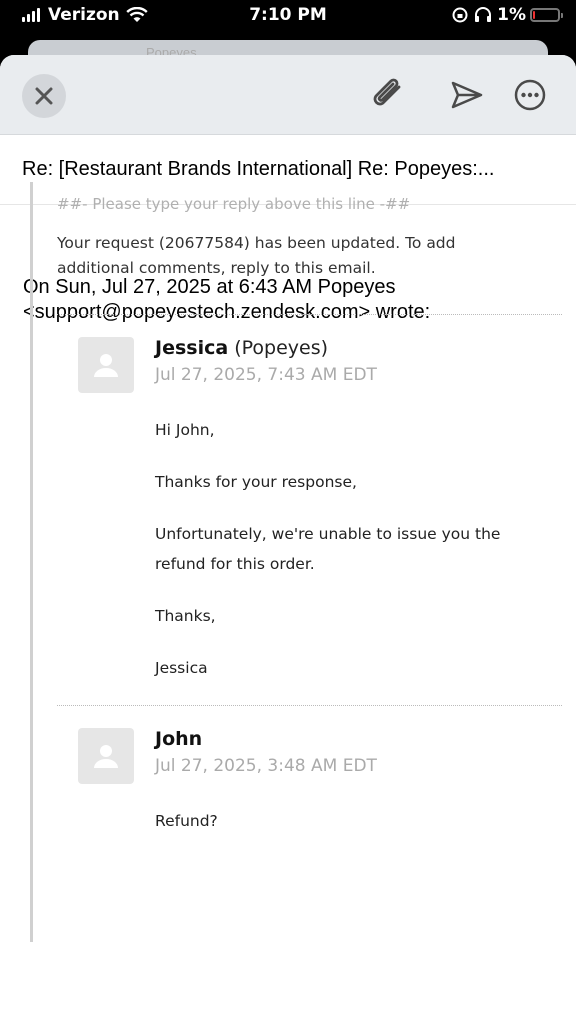 The width and height of the screenshot is (576, 1024). I want to click on close-icon, so click(44, 96).